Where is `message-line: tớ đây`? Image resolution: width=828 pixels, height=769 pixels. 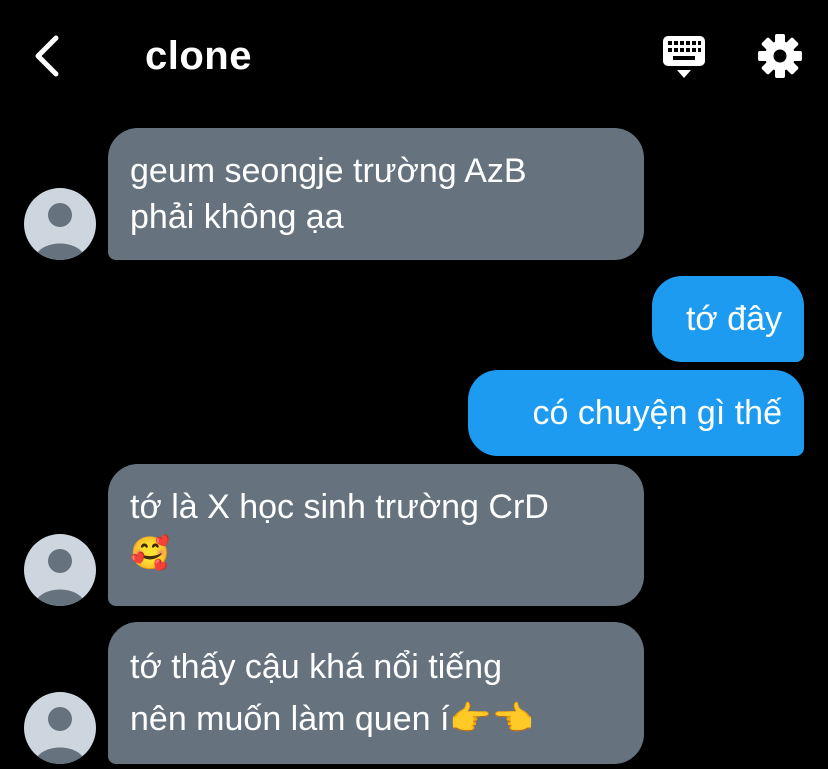
message-line: tớ đây is located at coordinates (733, 319).